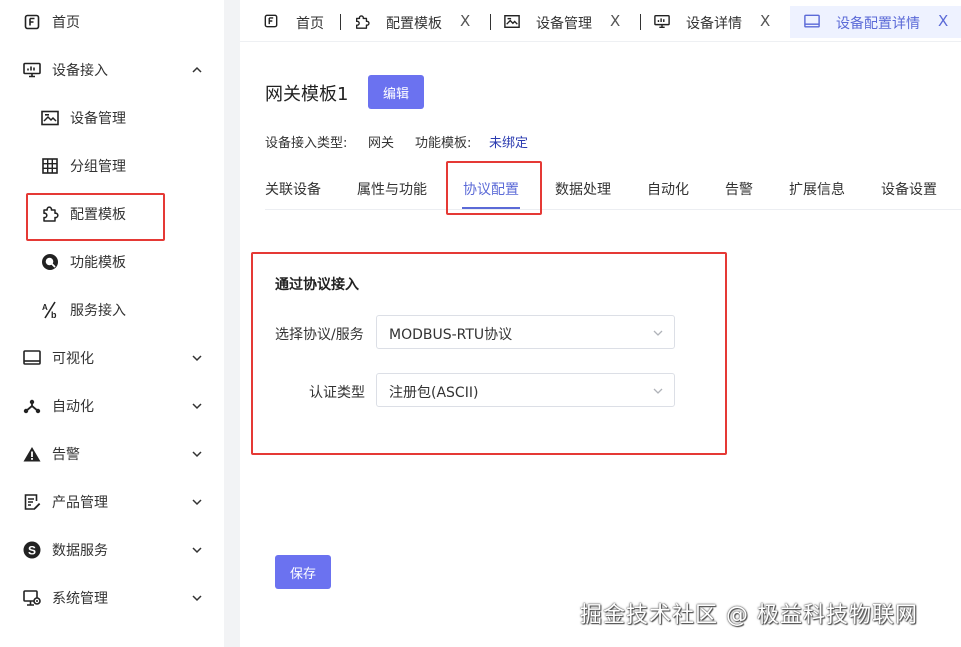 This screenshot has width=961, height=647. Describe the element at coordinates (817, 189) in the screenshot. I see `tab-extended-info: 扩展信息` at that location.